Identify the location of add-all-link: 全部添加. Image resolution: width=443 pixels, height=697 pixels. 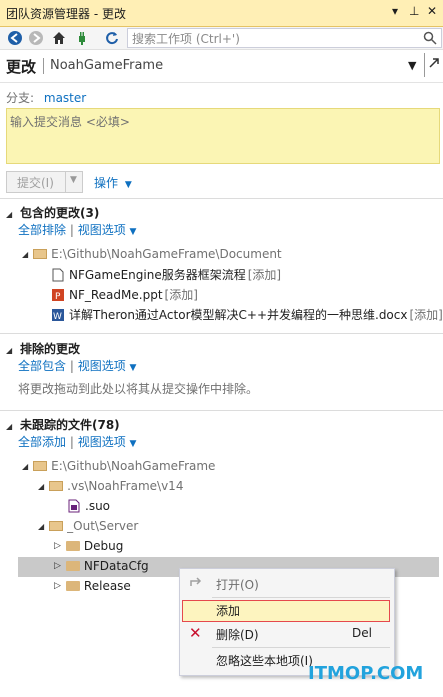
(42, 442).